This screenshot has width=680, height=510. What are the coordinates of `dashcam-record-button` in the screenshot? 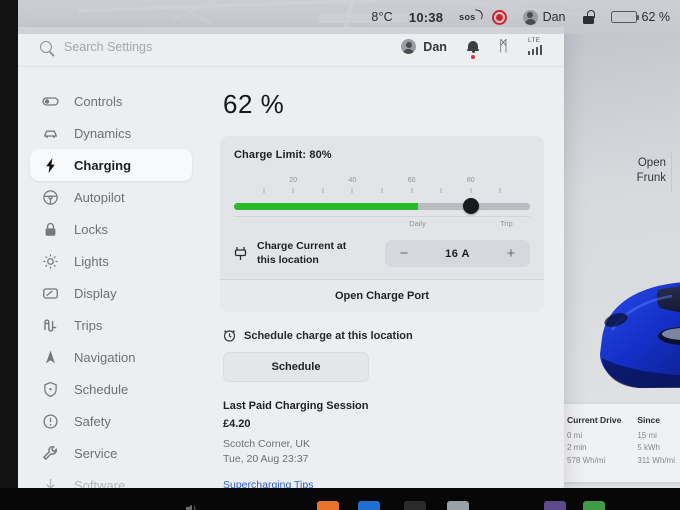 It's located at (499, 17).